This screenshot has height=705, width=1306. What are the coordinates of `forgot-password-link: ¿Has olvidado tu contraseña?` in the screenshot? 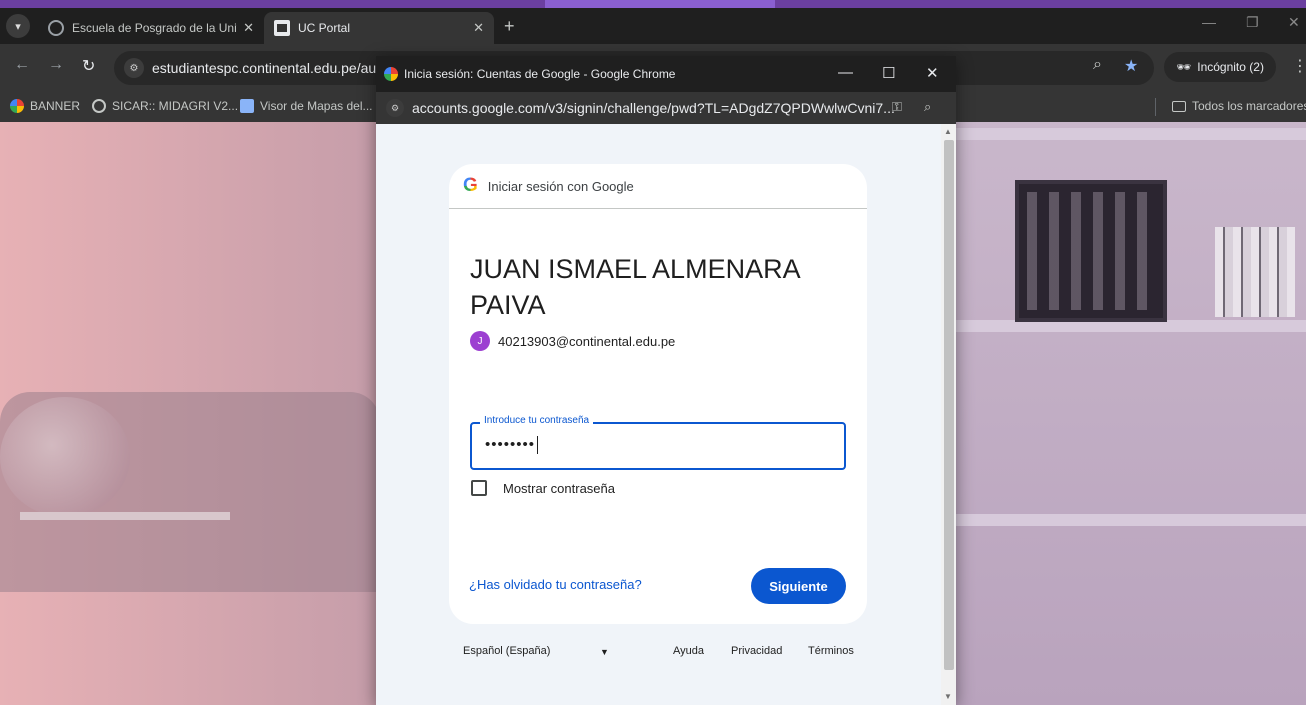 It's located at (555, 584).